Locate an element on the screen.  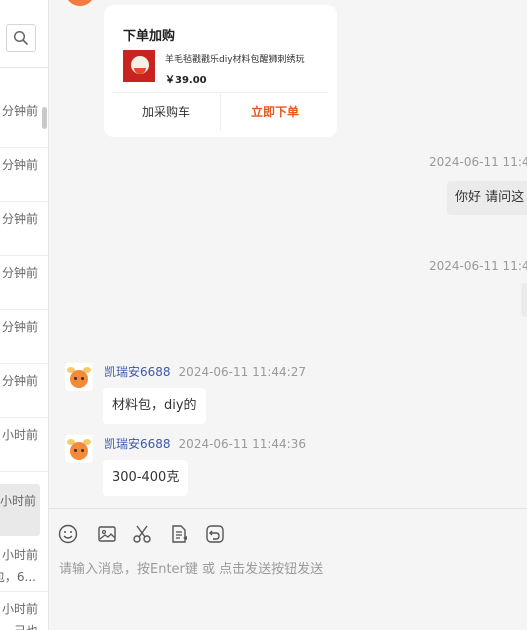
document-icon is located at coordinates (179, 534).